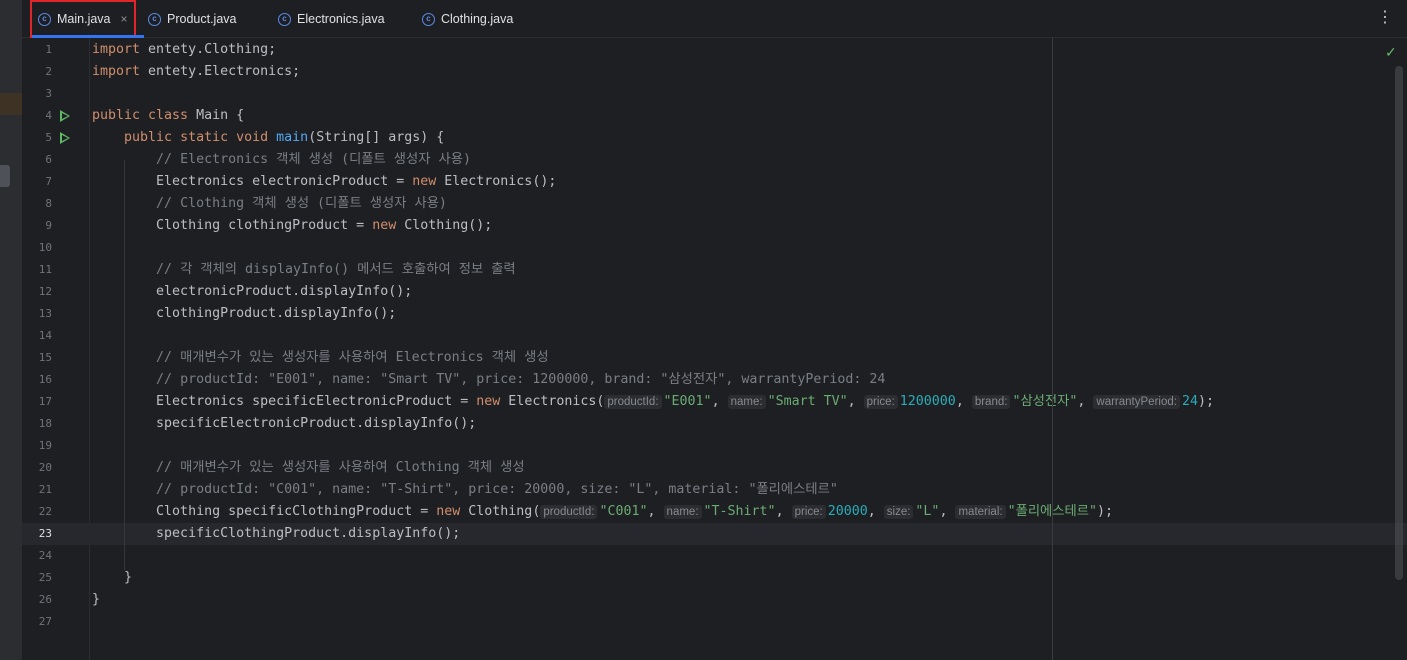 This screenshot has height=660, width=1407. Describe the element at coordinates (1052, 349) in the screenshot. I see `right-margin-guide` at that location.